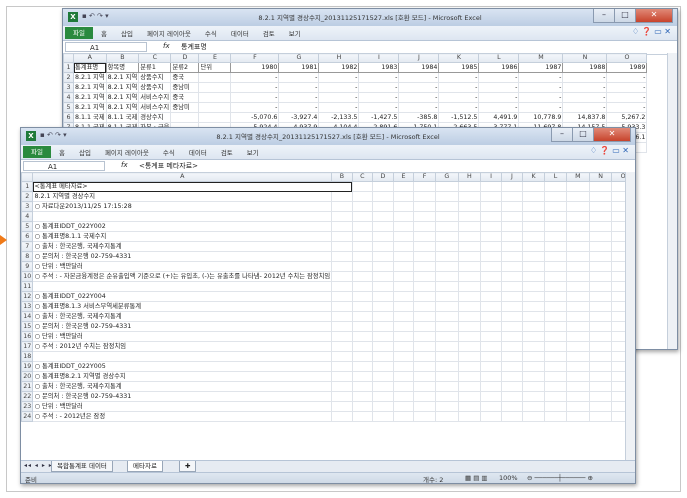 This screenshot has height=498, width=687. I want to click on help-icon: ♢ ❓ ▭ ✕, so click(651, 31).